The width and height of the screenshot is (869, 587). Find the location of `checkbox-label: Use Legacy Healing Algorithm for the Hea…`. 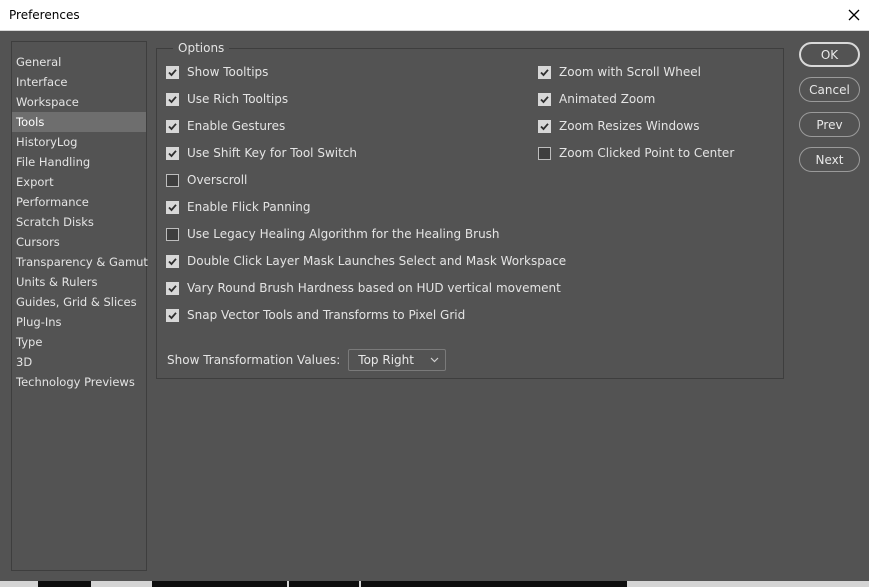

checkbox-label: Use Legacy Healing Algorithm for the Hea… is located at coordinates (343, 234).